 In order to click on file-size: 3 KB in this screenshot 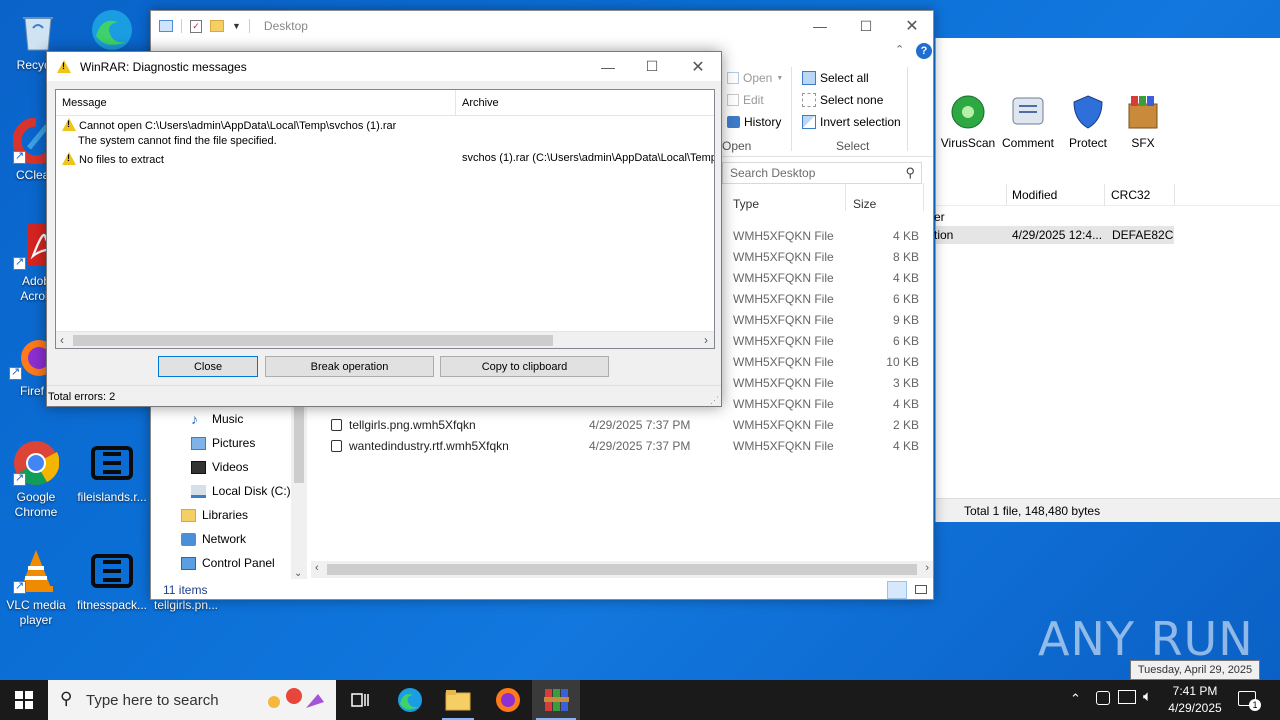, I will do `click(905, 383)`.